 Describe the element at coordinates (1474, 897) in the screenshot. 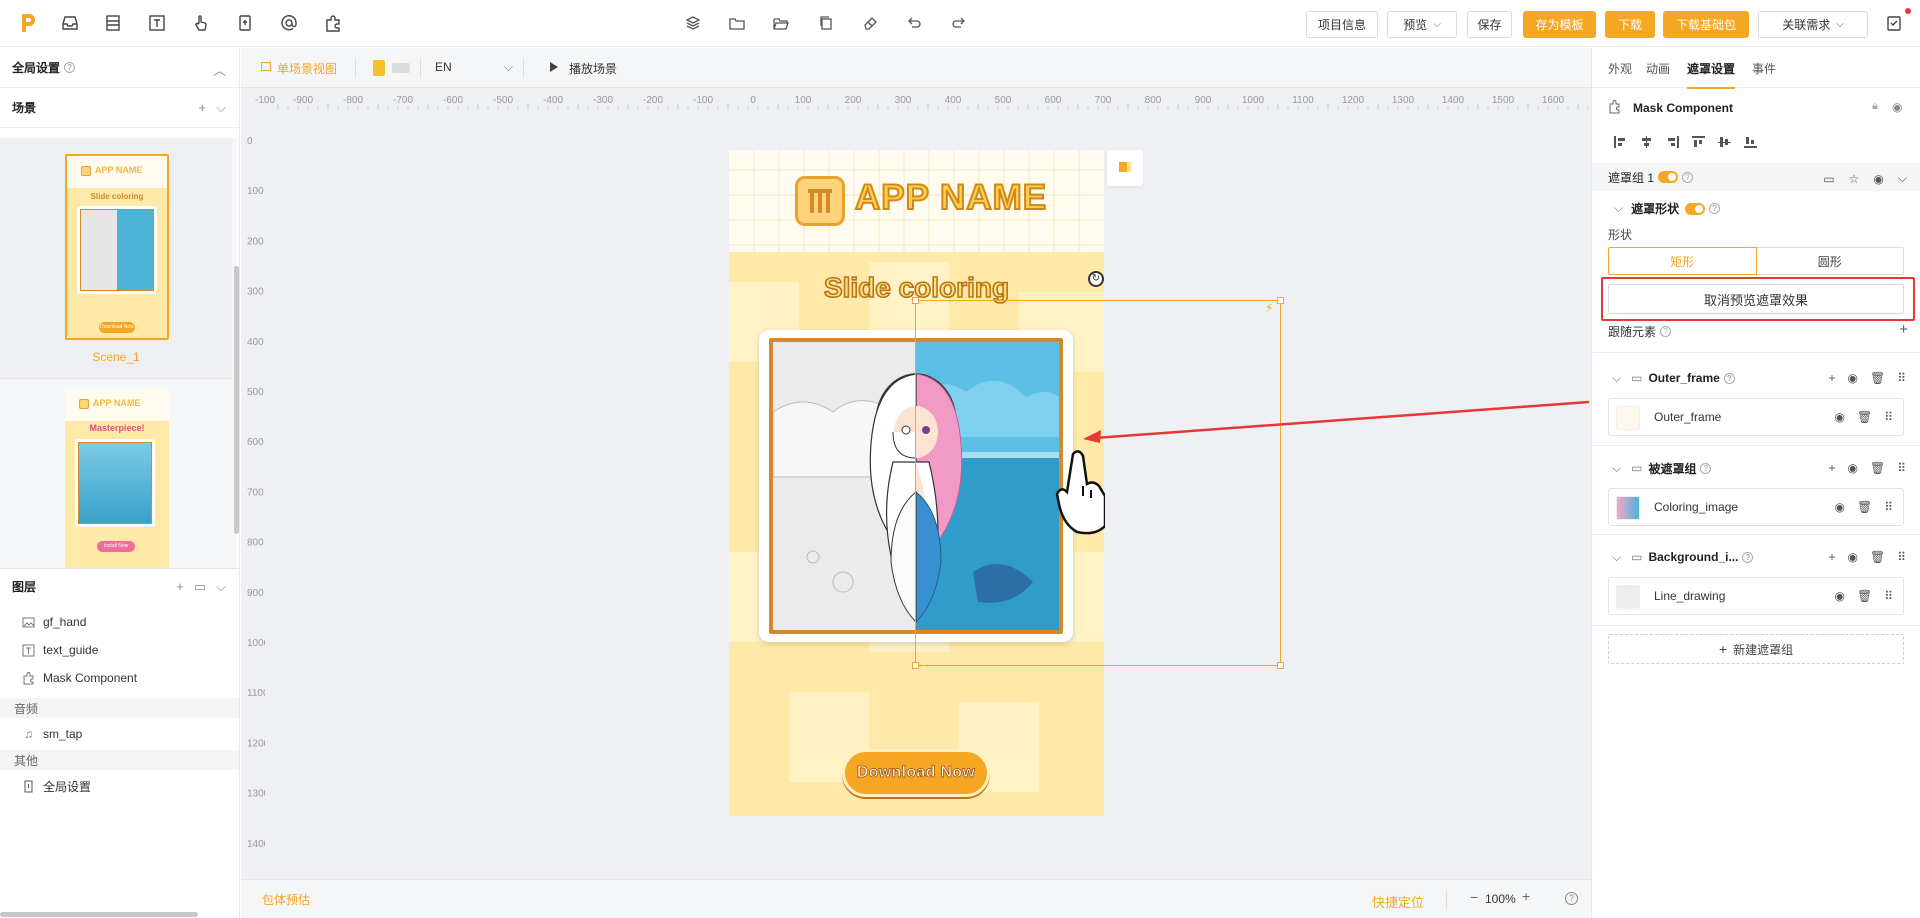

I see `zoom-out-icon: −` at that location.